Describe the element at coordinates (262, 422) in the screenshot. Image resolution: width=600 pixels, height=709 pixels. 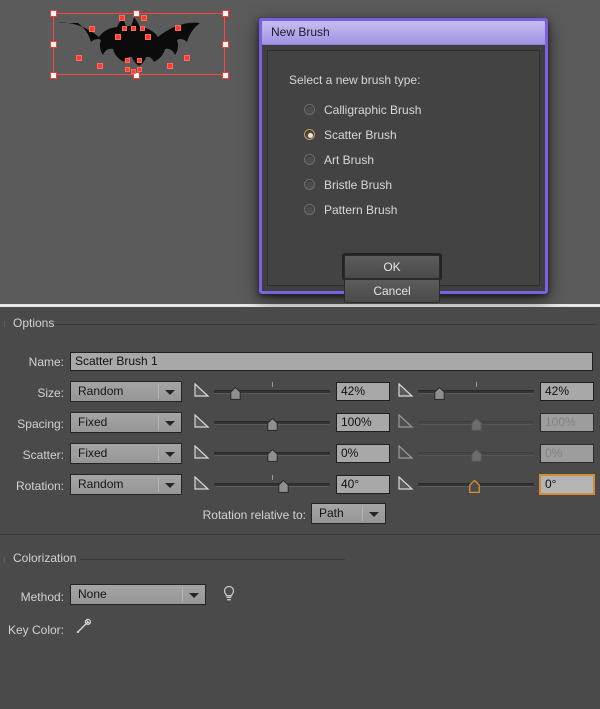
I see `spacing-min-slider` at that location.